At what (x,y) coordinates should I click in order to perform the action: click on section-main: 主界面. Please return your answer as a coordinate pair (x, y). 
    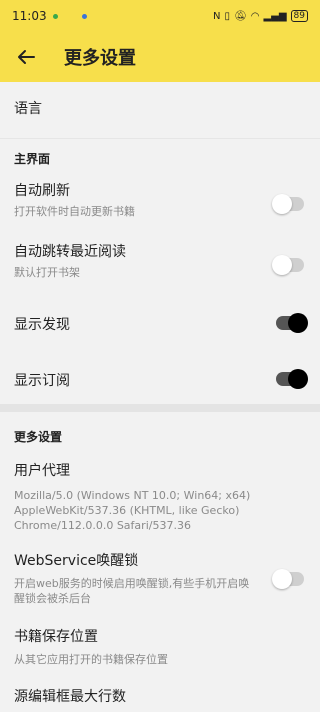
    Looking at the image, I should click on (32, 159).